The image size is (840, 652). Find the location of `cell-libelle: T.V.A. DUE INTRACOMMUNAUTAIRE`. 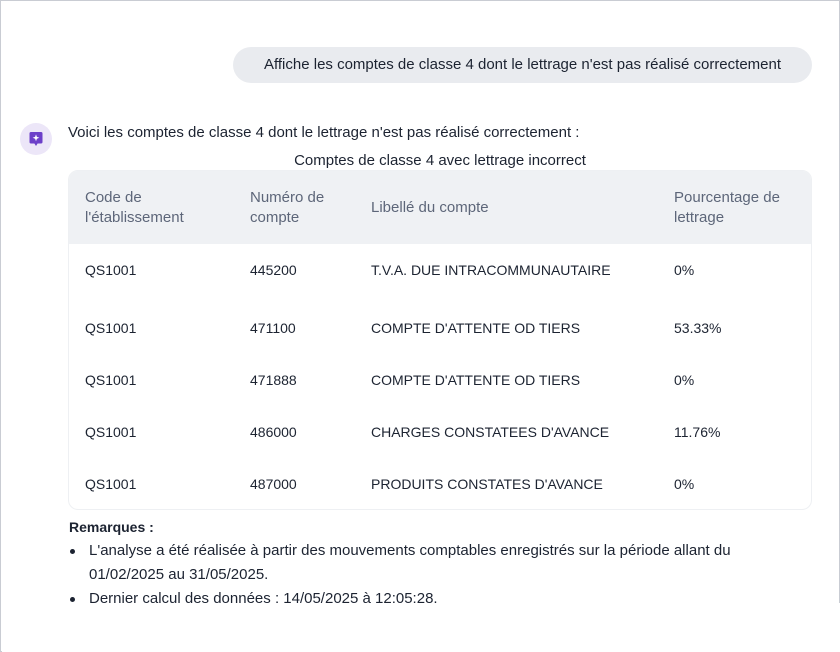

cell-libelle: T.V.A. DUE INTRACOMMUNAUTAIRE is located at coordinates (491, 270).